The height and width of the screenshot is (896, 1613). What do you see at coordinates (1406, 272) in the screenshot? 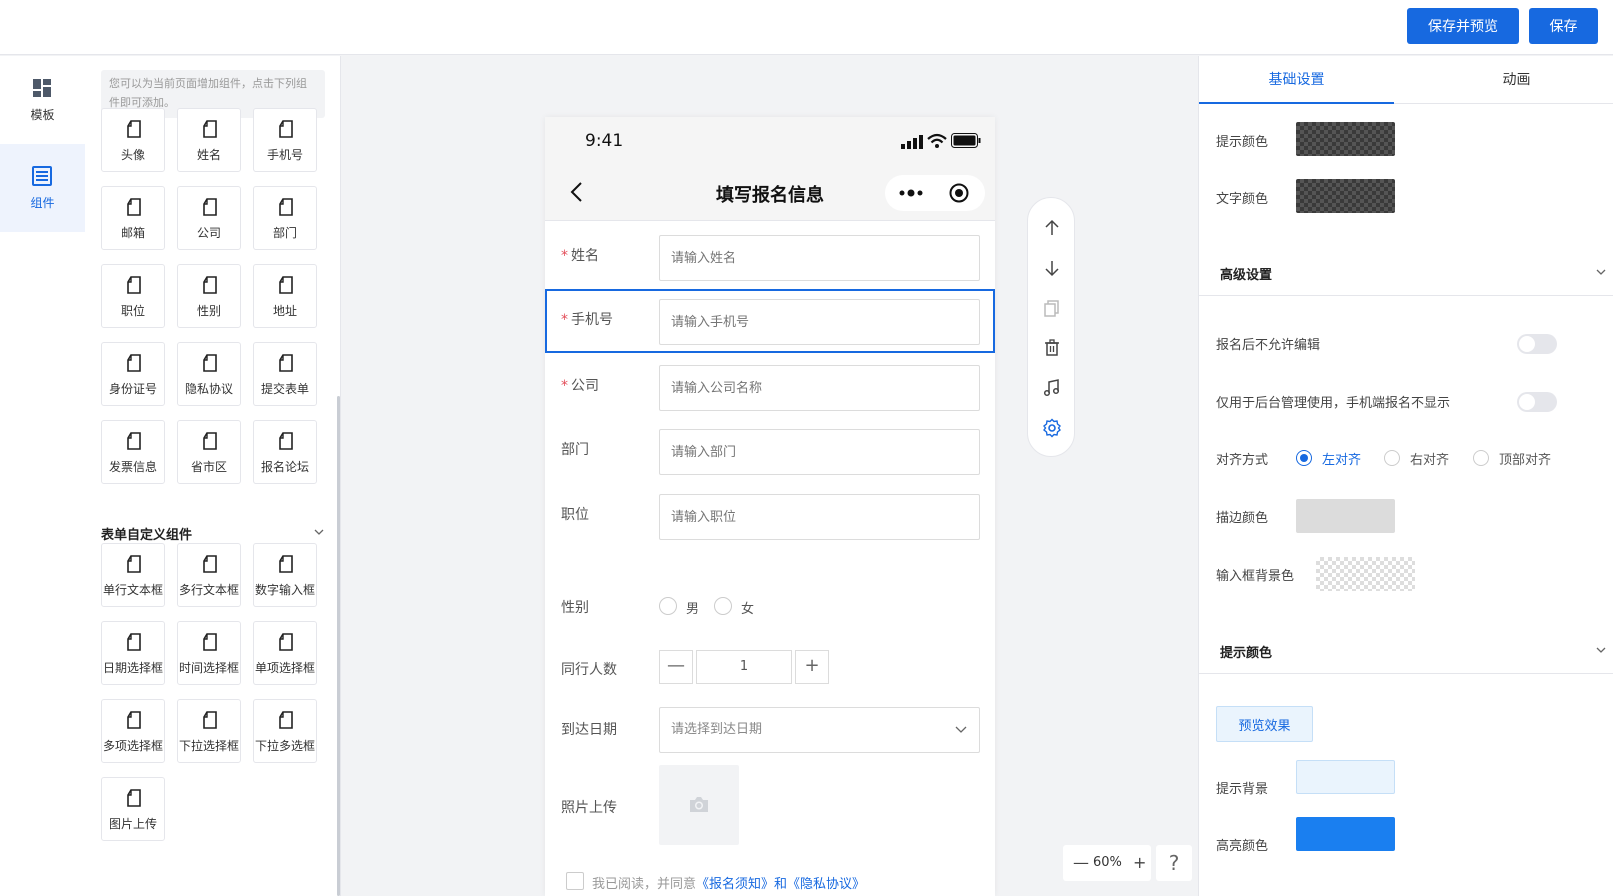
I see `advanced-section-header: 高级设置` at bounding box center [1406, 272].